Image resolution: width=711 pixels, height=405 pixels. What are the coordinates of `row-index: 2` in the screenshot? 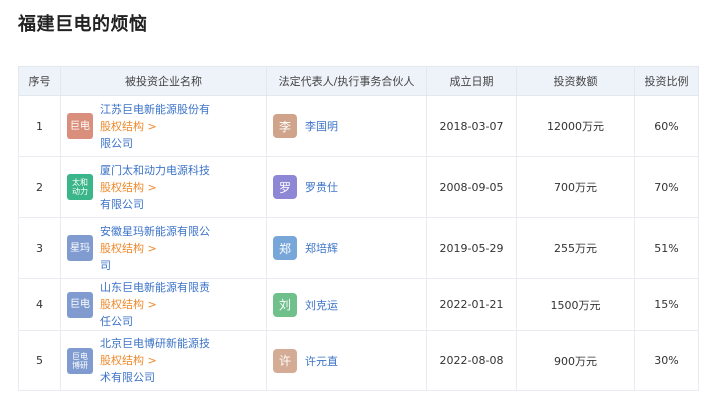 It's located at (39, 187).